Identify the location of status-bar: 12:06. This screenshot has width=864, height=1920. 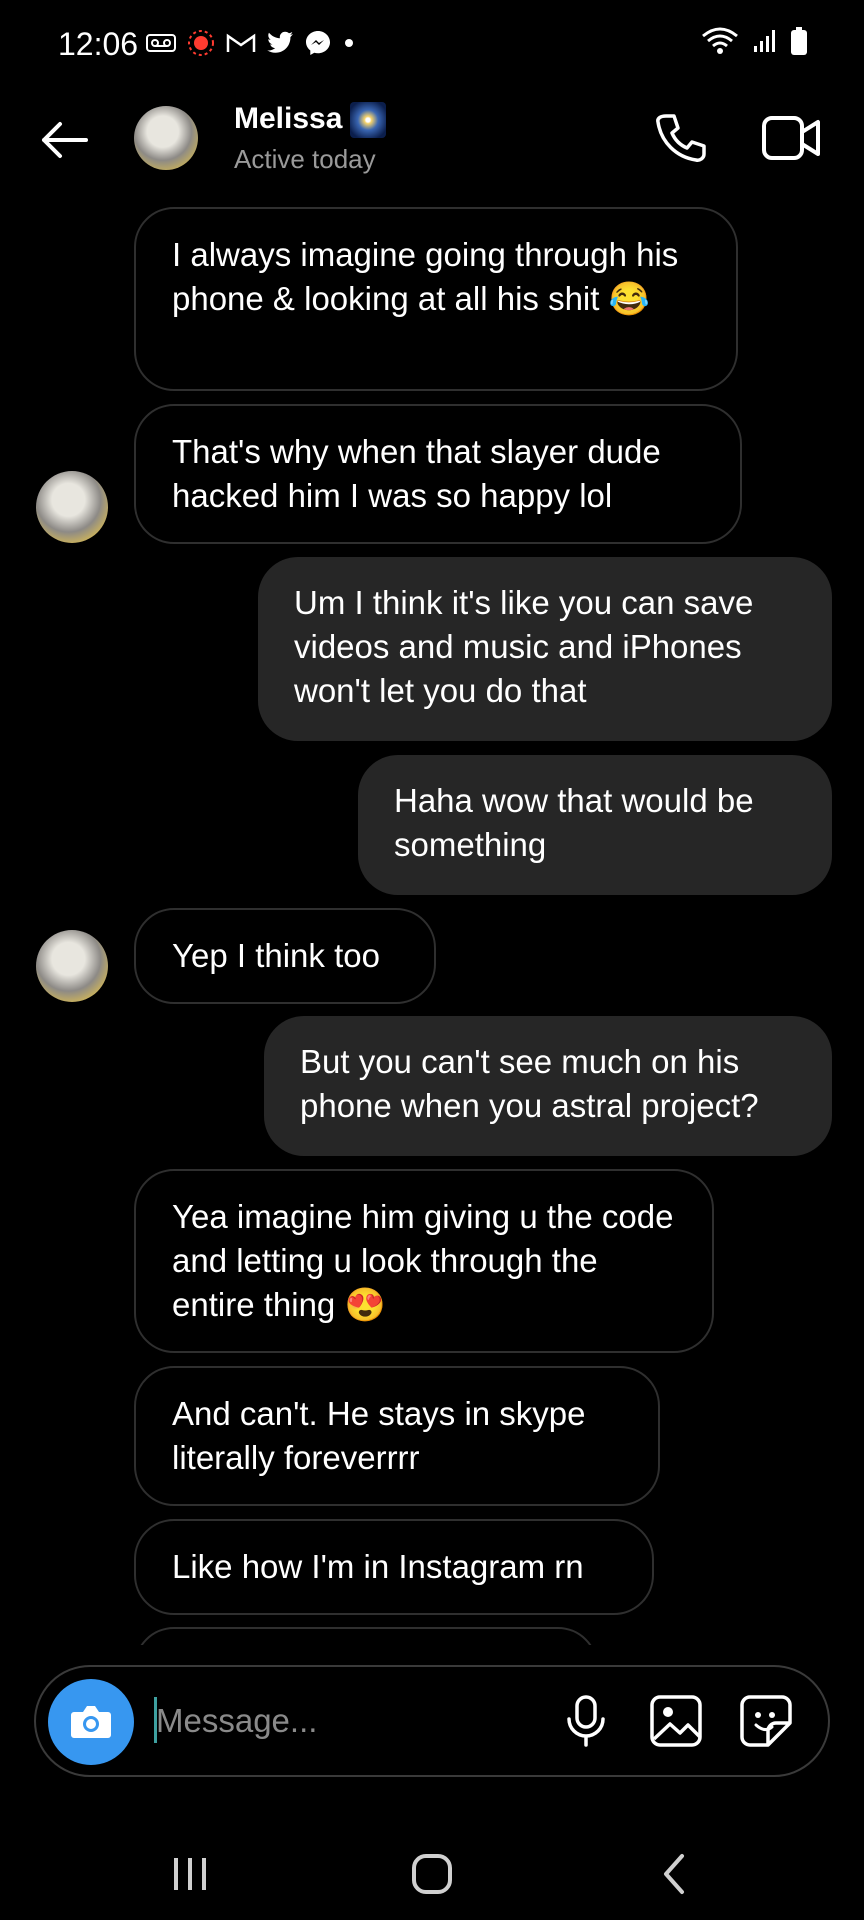
(432, 45).